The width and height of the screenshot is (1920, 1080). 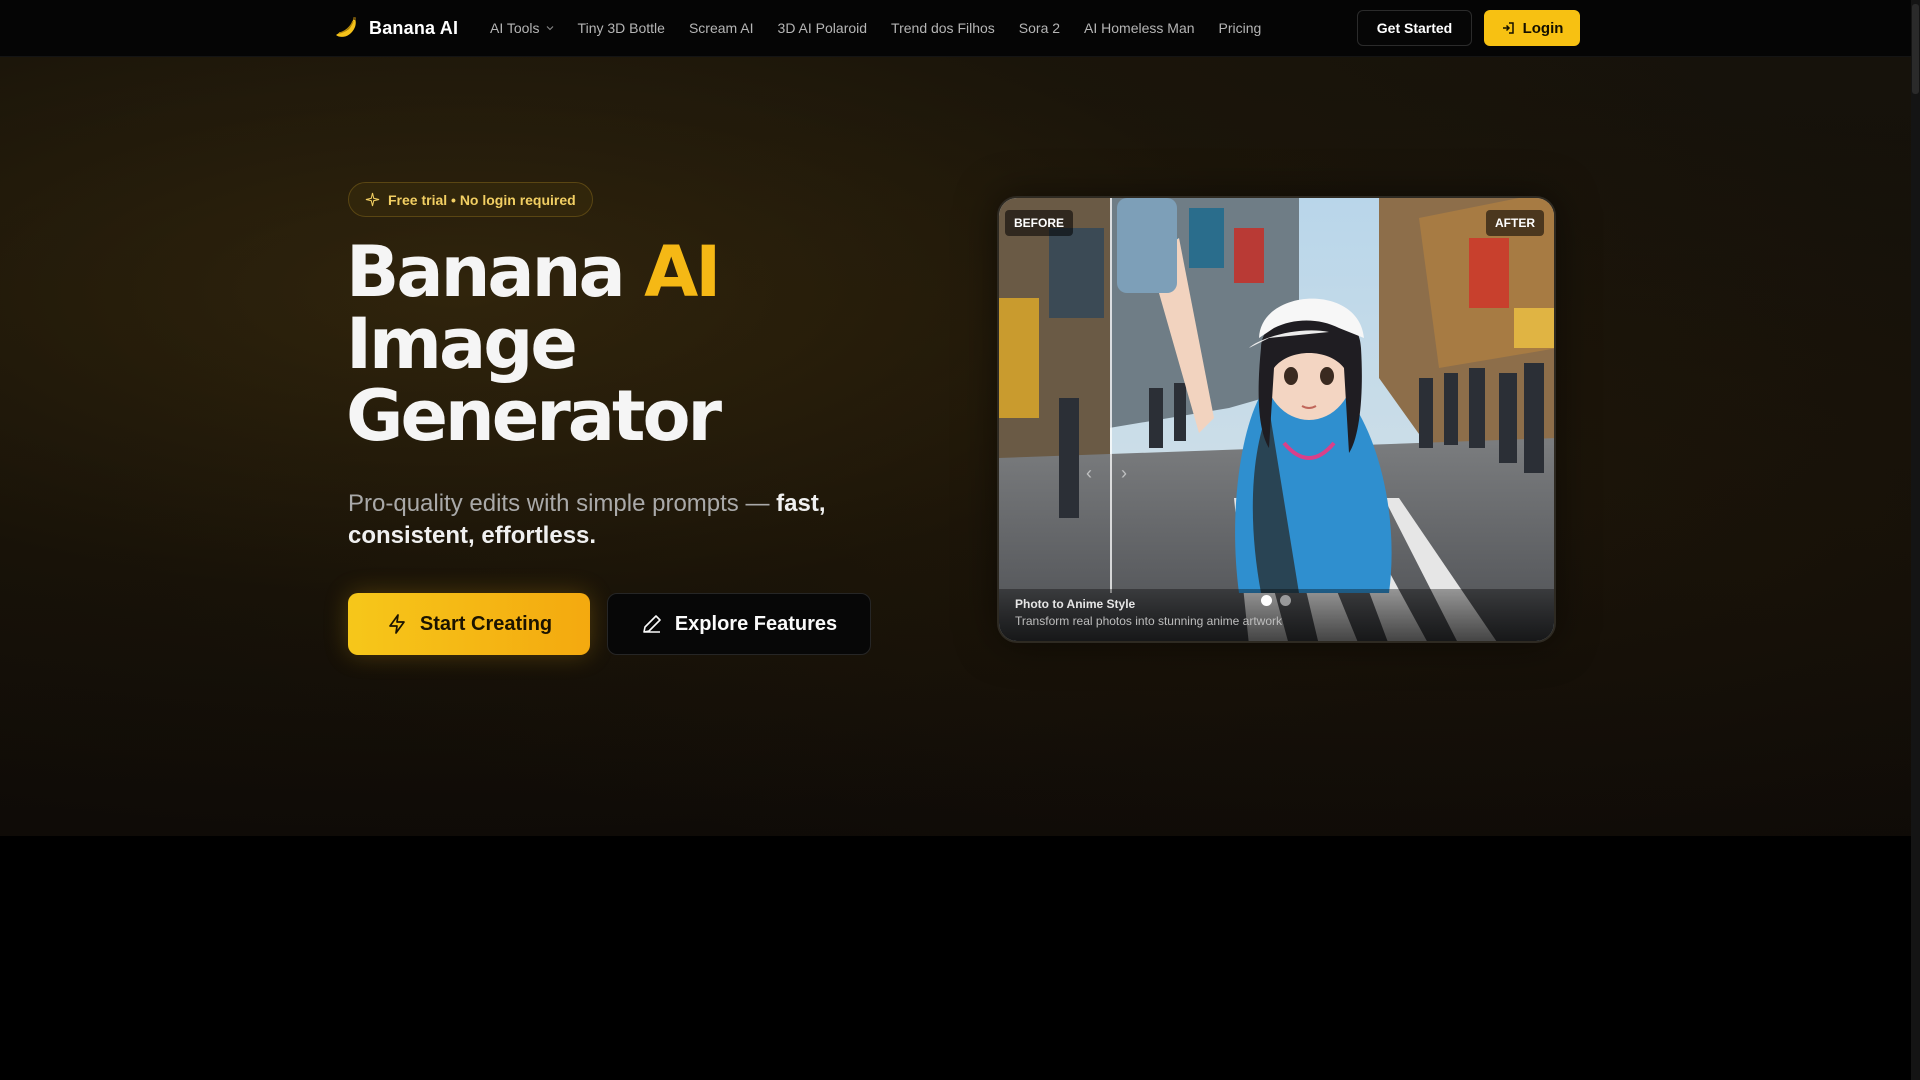 What do you see at coordinates (482, 199) in the screenshot?
I see `badge-text: Free trial • No login required` at bounding box center [482, 199].